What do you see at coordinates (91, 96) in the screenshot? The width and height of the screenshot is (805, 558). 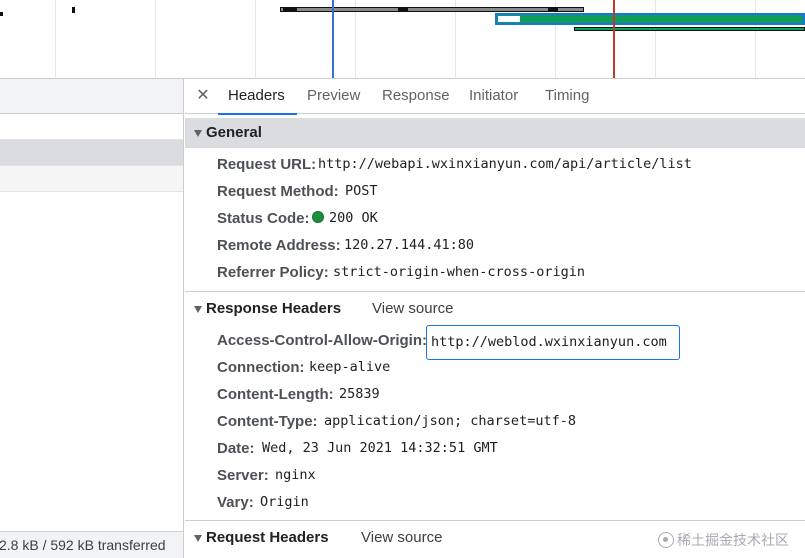 I see `request-list-header` at bounding box center [91, 96].